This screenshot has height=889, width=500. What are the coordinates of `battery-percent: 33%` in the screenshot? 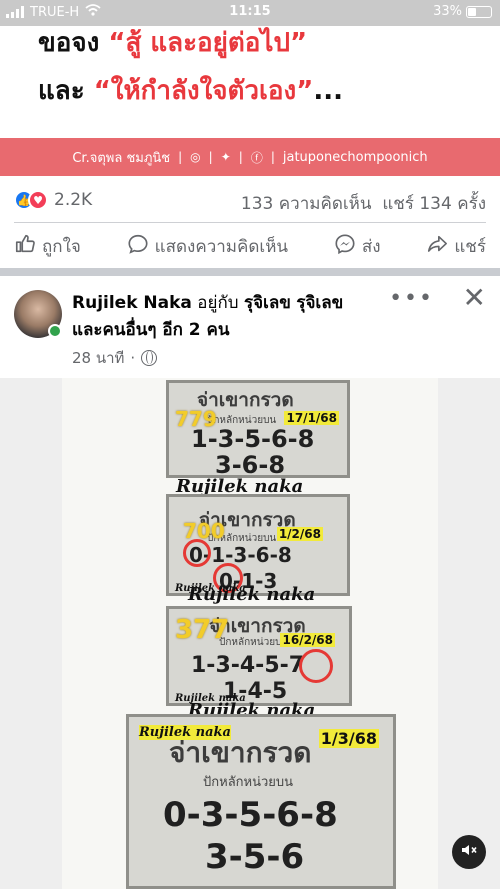 It's located at (447, 11).